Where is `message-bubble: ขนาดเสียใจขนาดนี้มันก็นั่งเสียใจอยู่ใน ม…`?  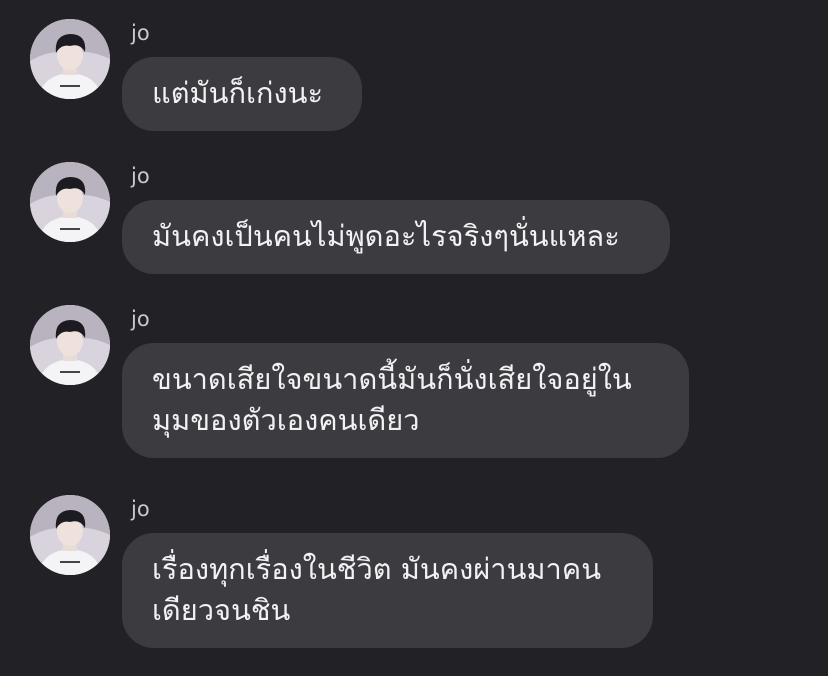 message-bubble: ขนาดเสียใจขนาดนี้มันก็นั่งเสียใจอยู่ใน ม… is located at coordinates (405, 400).